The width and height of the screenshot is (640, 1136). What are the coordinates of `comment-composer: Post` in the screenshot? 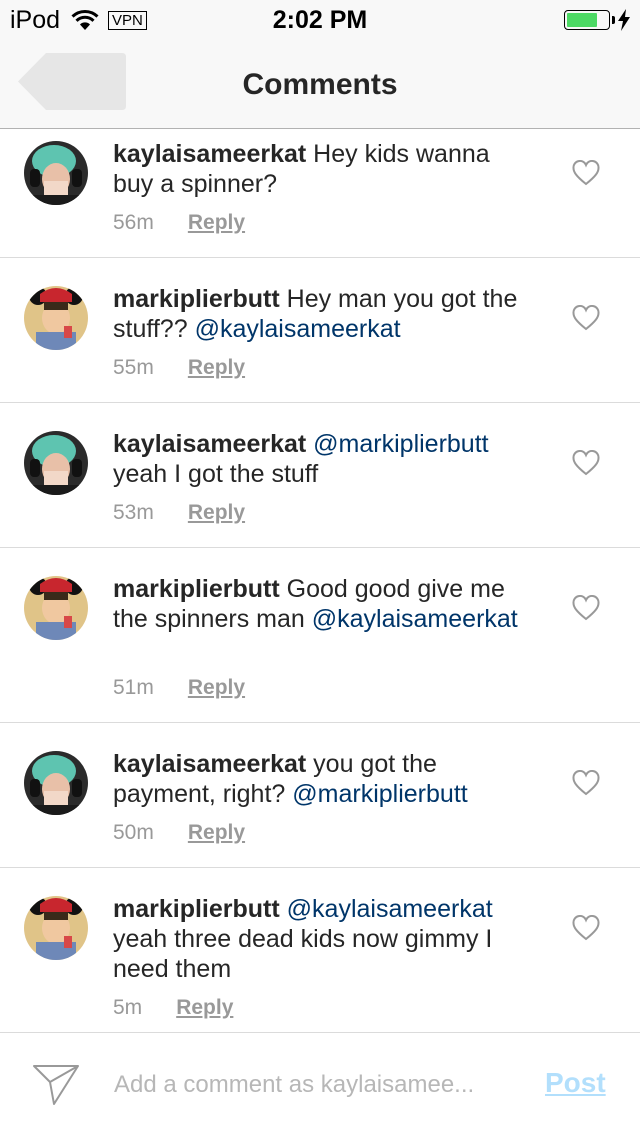 It's located at (320, 1084).